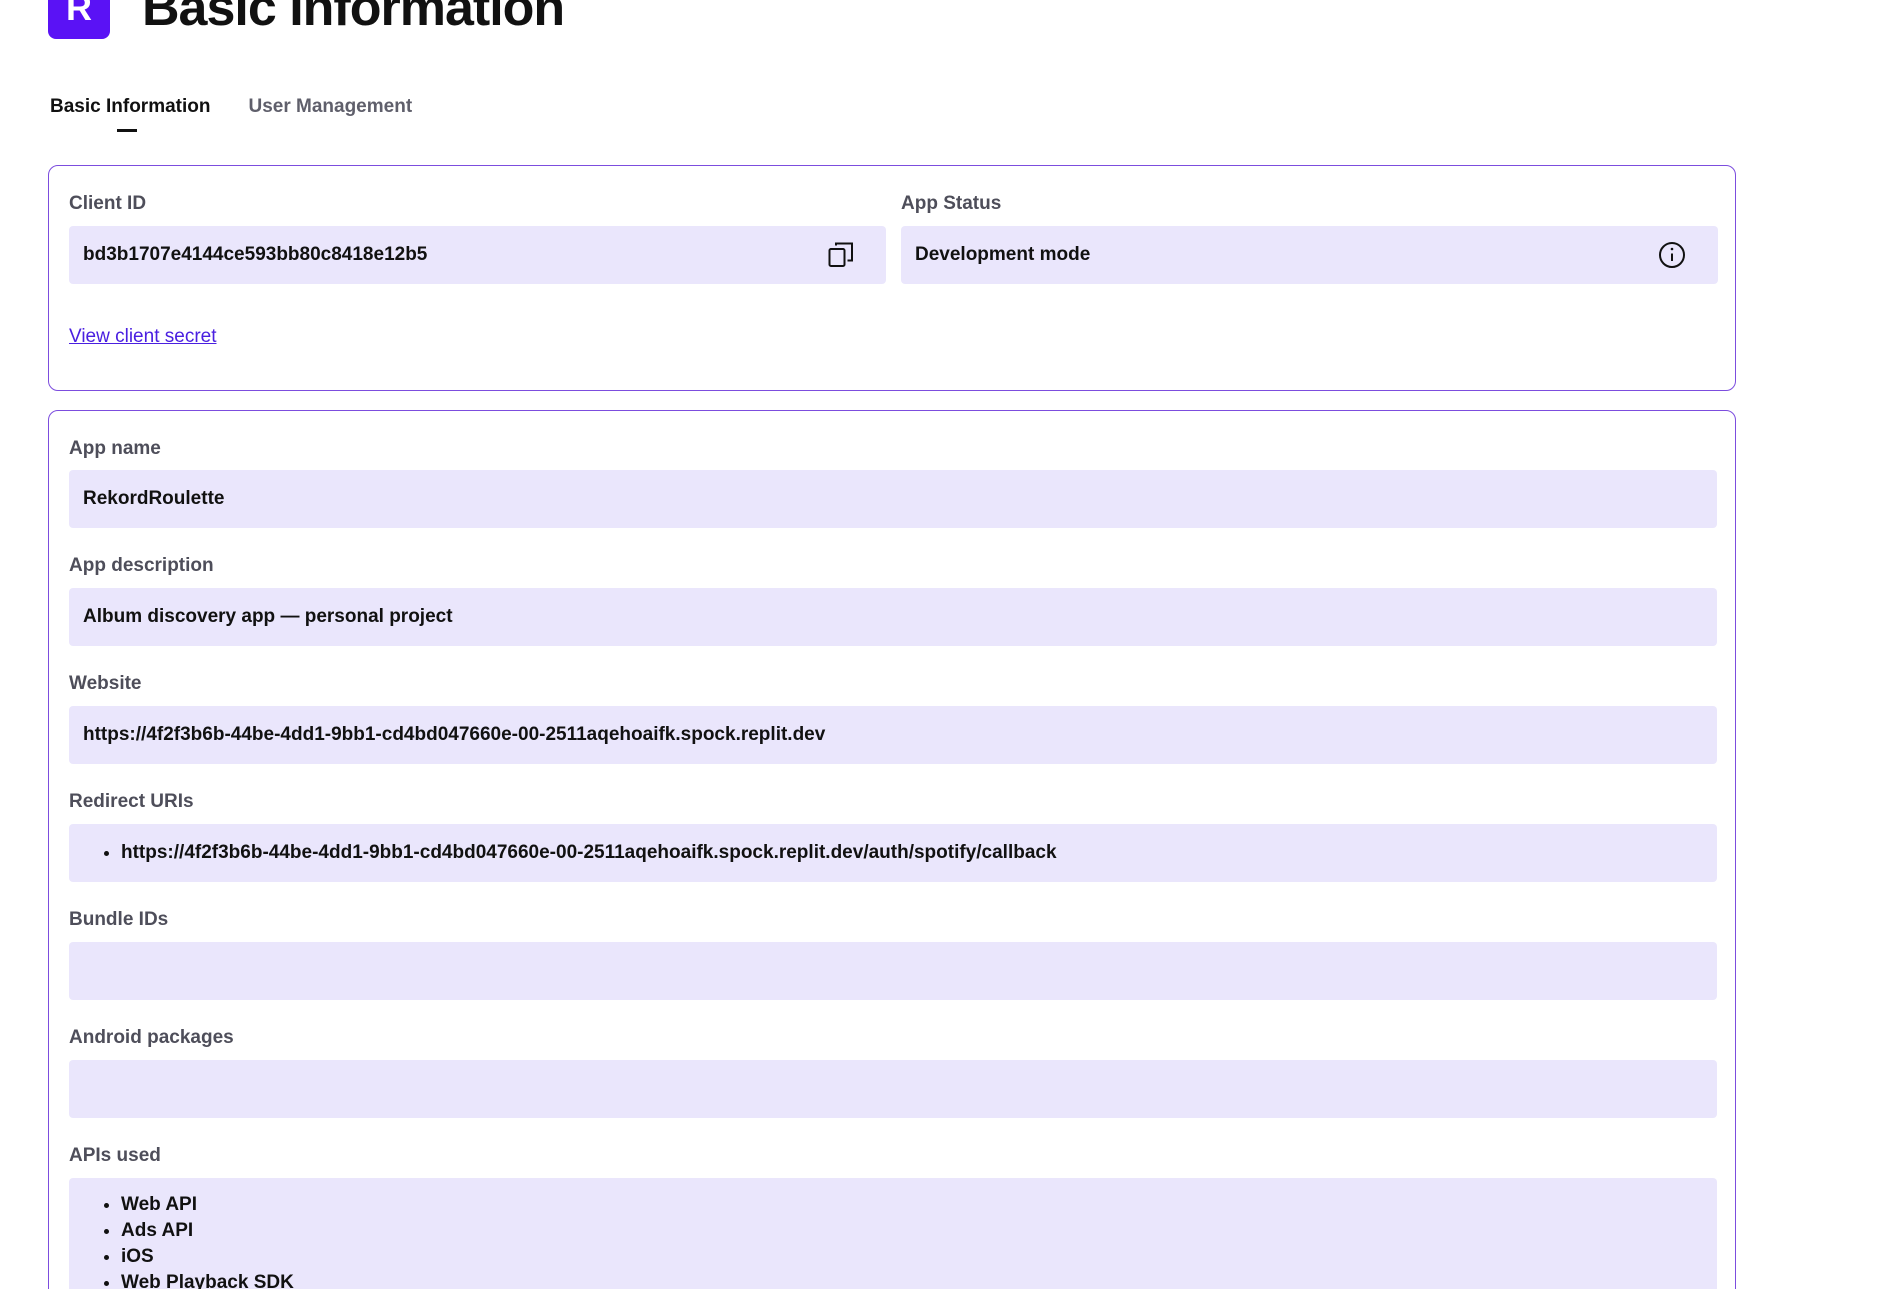 The height and width of the screenshot is (1289, 1904). What do you see at coordinates (154, 498) in the screenshot?
I see `app-name-value: RekordRoulette` at bounding box center [154, 498].